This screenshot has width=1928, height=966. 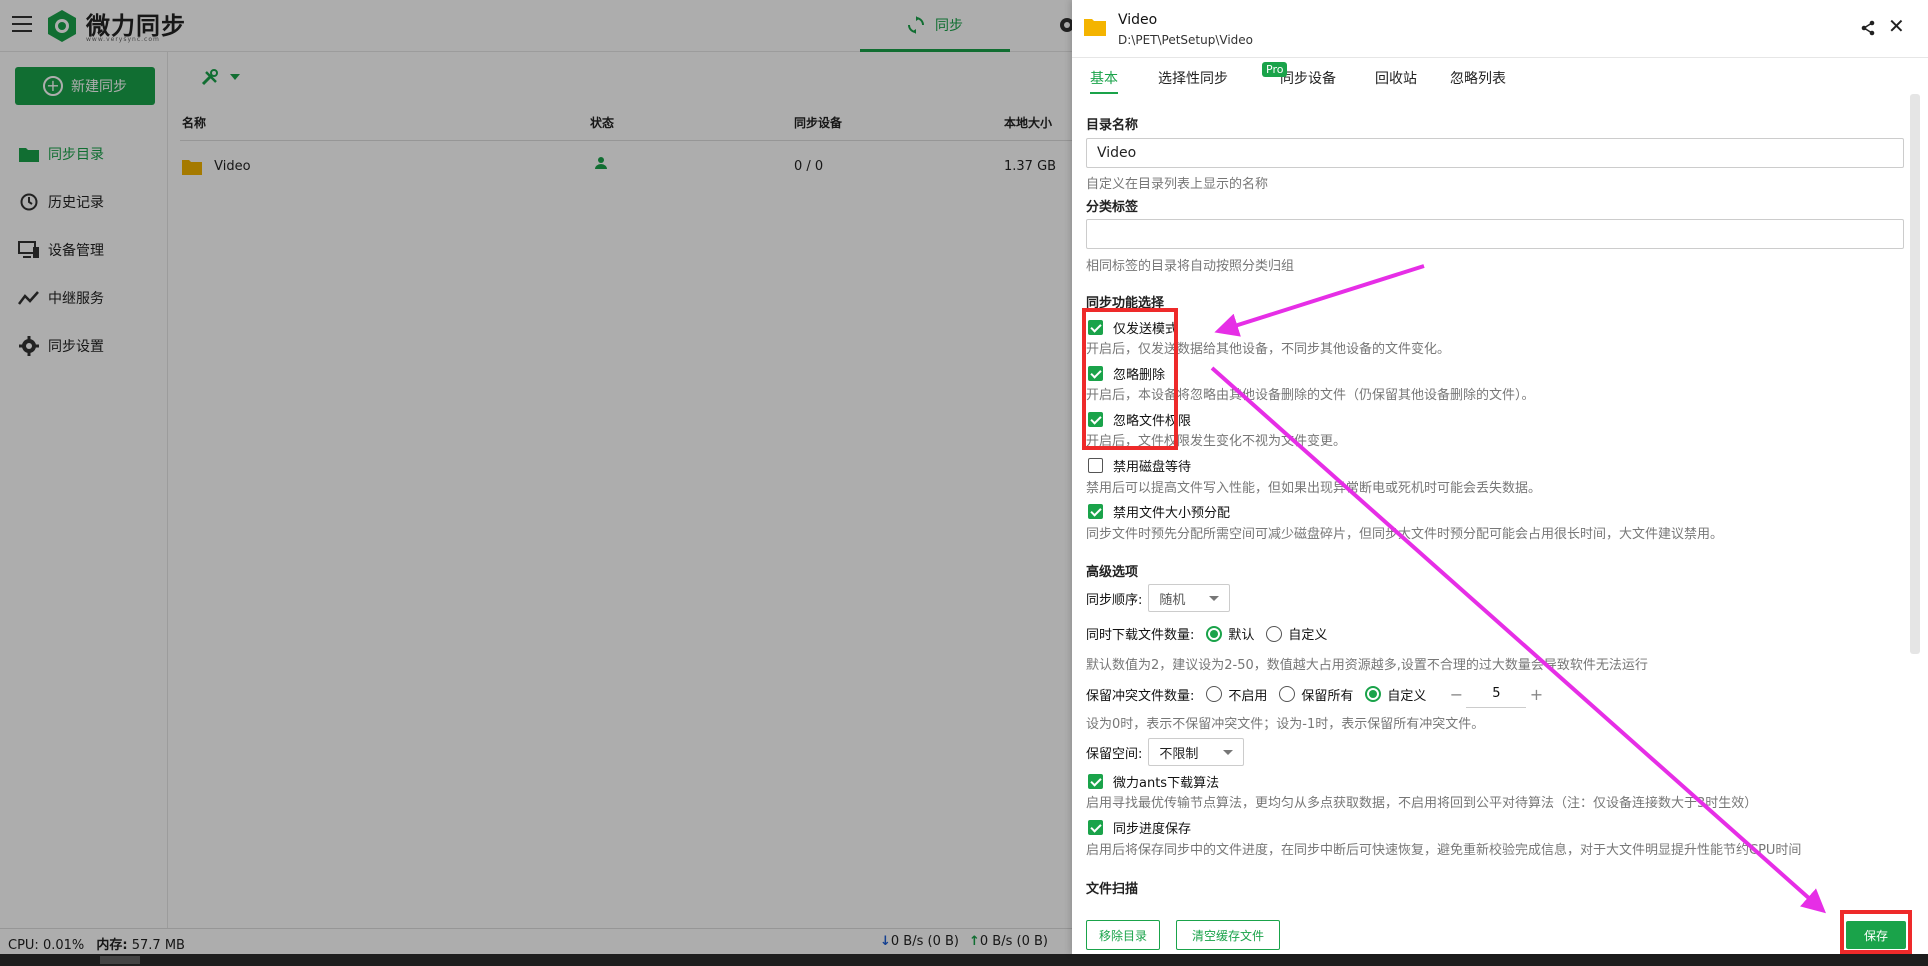 I want to click on taskbar, so click(x=964, y=960).